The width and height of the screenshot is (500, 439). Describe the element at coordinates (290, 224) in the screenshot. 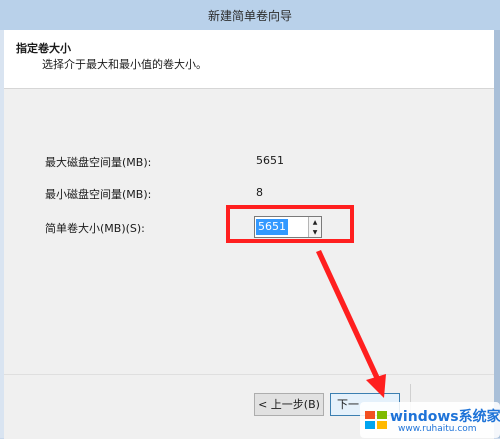

I see `annotation-highlight-box` at that location.